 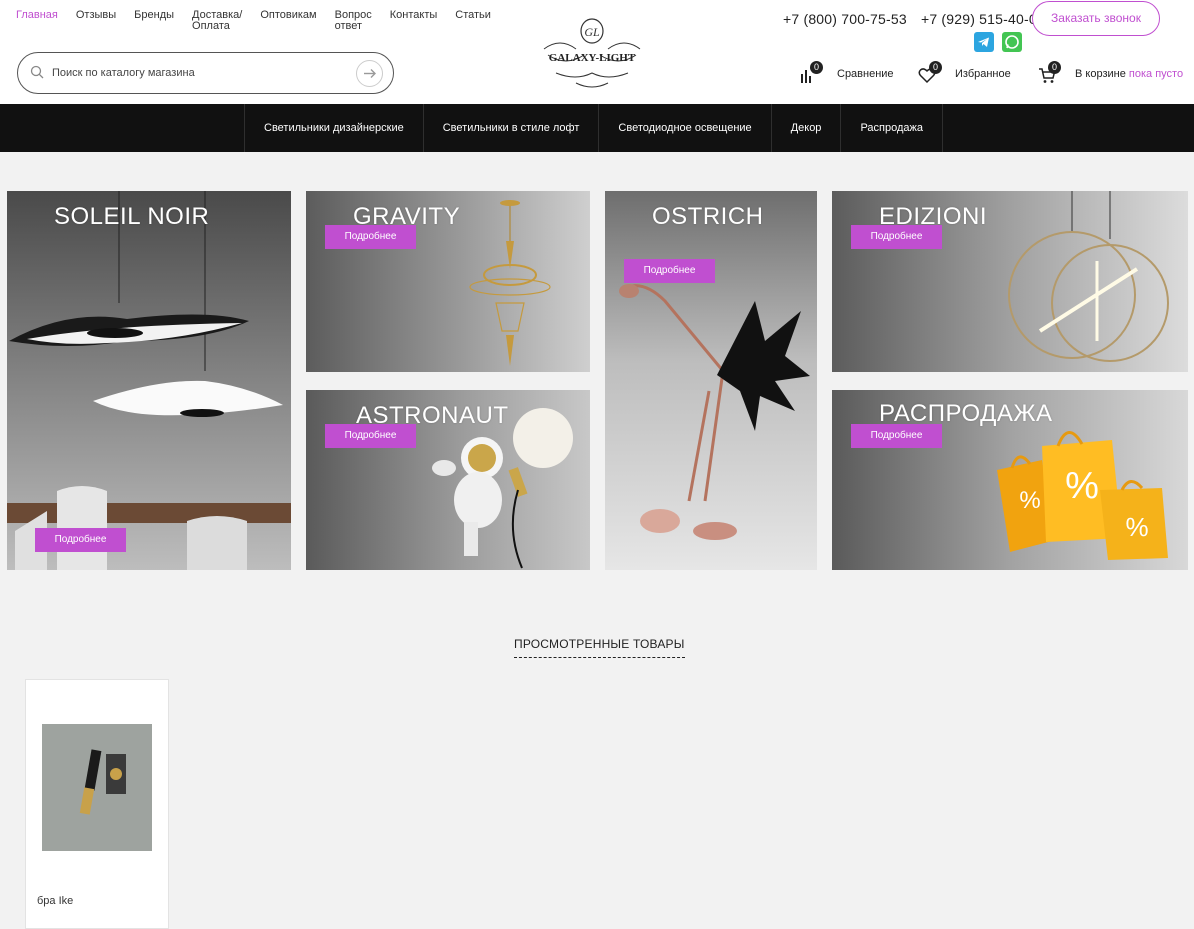 I want to click on search-submit-button, so click(x=369, y=73).